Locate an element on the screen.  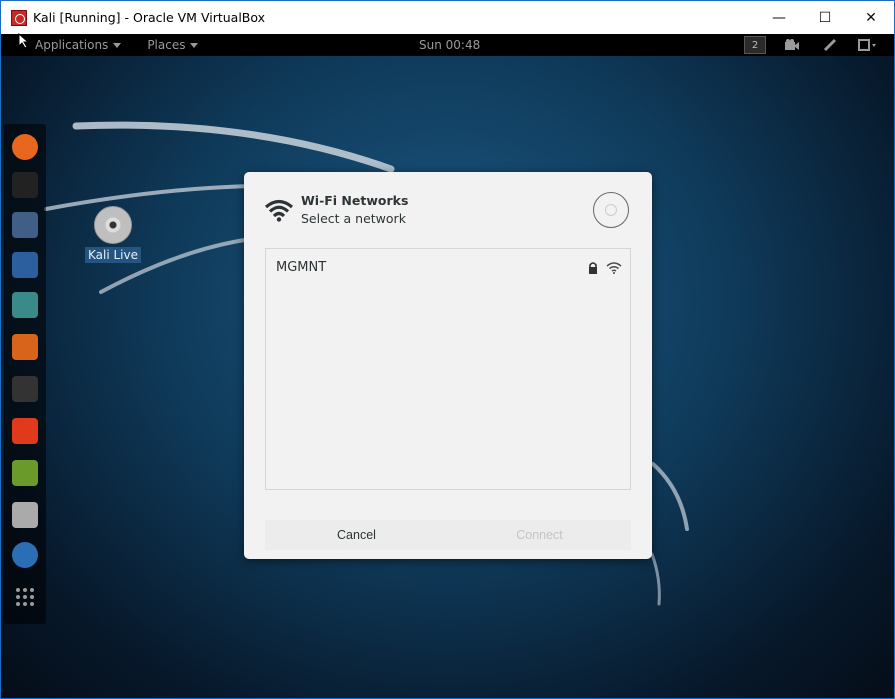
places-label: Places is located at coordinates (166, 45).